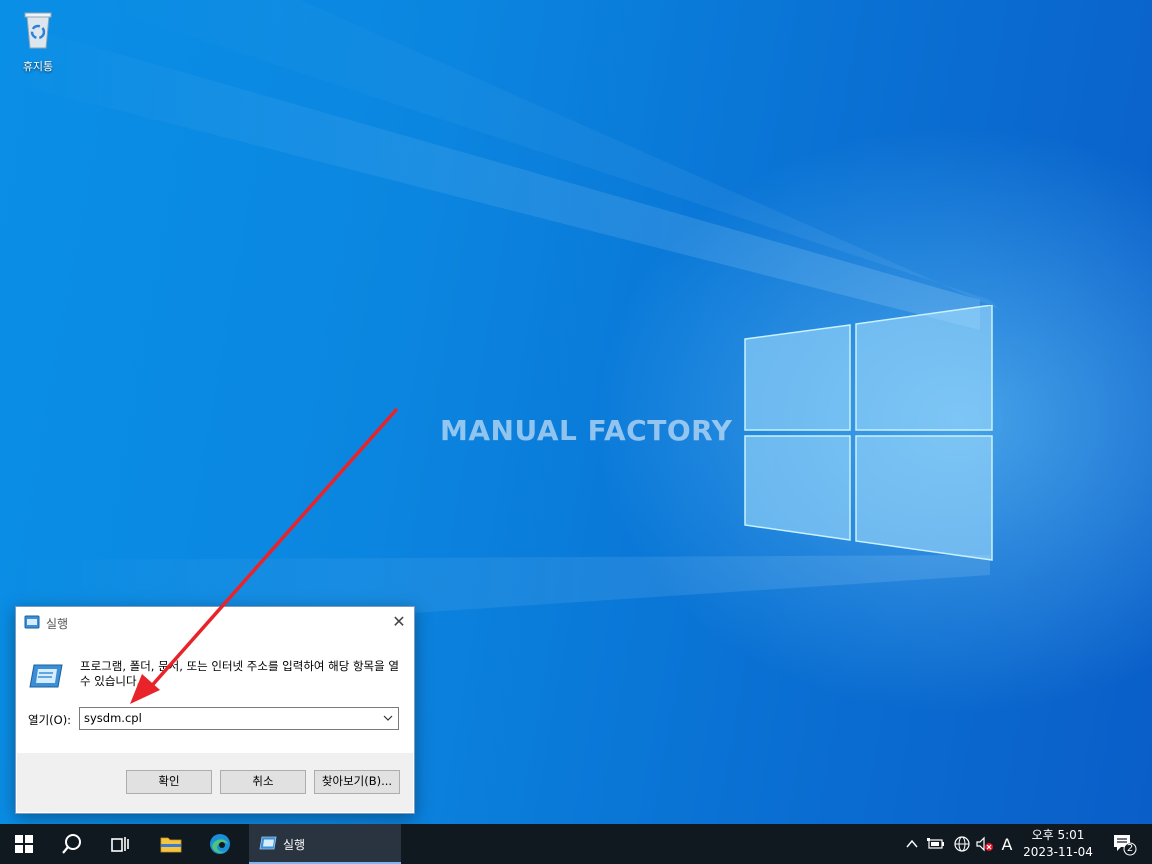  Describe the element at coordinates (38, 66) in the screenshot. I see `desktop-icon-label: 휴지통` at that location.